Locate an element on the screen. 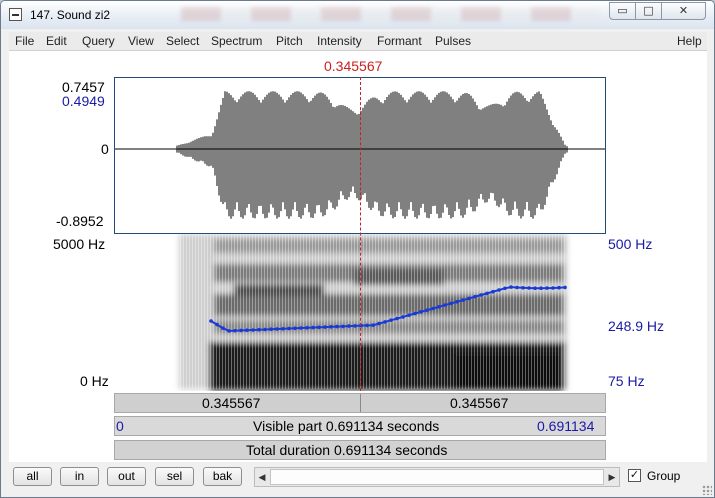 The height and width of the screenshot is (498, 715). app-icon is located at coordinates (15, 14).